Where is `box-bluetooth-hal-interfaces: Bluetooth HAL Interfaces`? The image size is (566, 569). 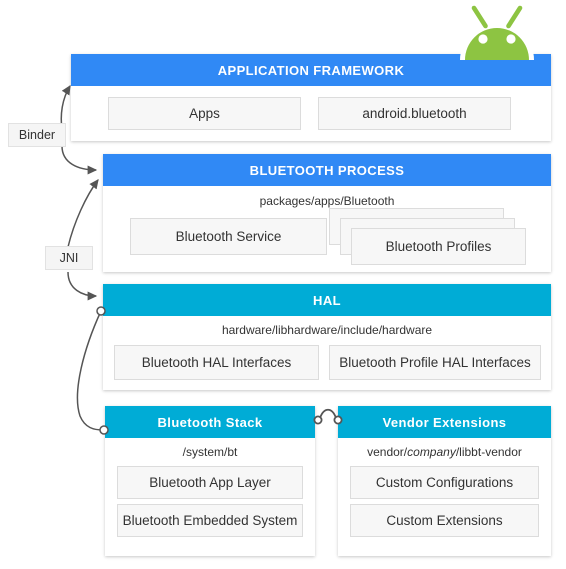 box-bluetooth-hal-interfaces: Bluetooth HAL Interfaces is located at coordinates (216, 362).